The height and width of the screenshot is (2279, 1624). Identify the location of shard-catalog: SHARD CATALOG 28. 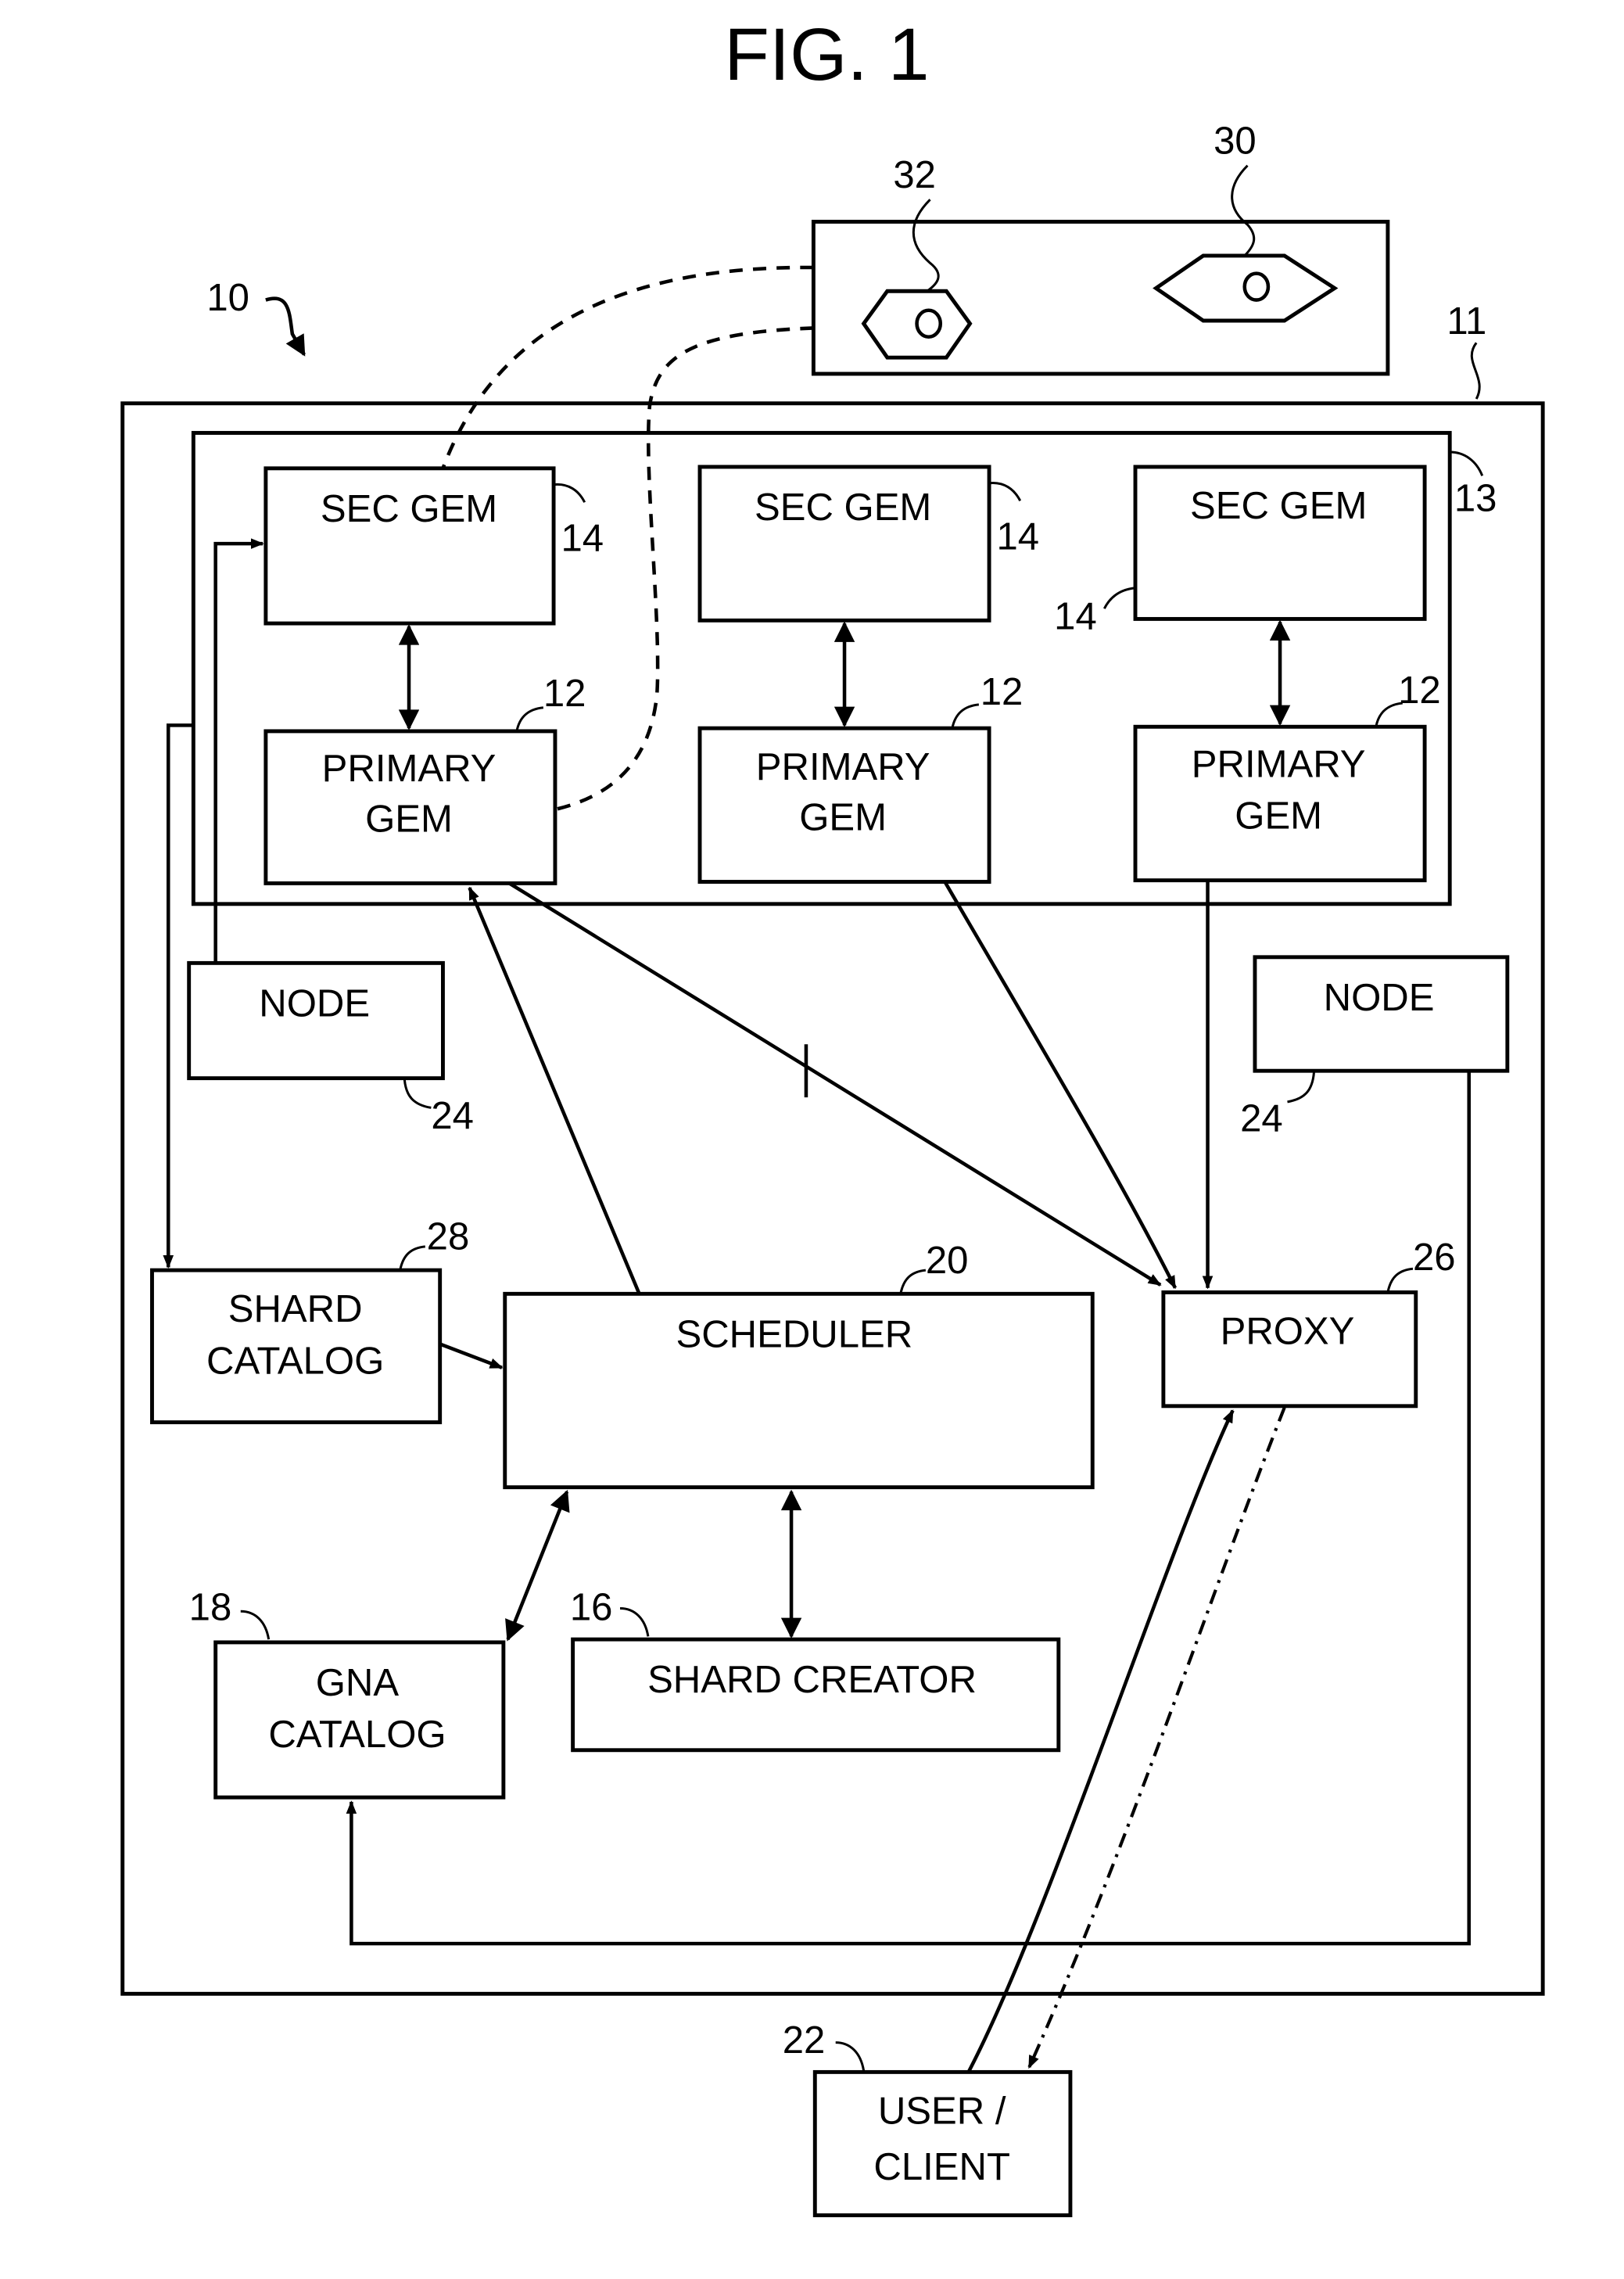
(327, 1320).